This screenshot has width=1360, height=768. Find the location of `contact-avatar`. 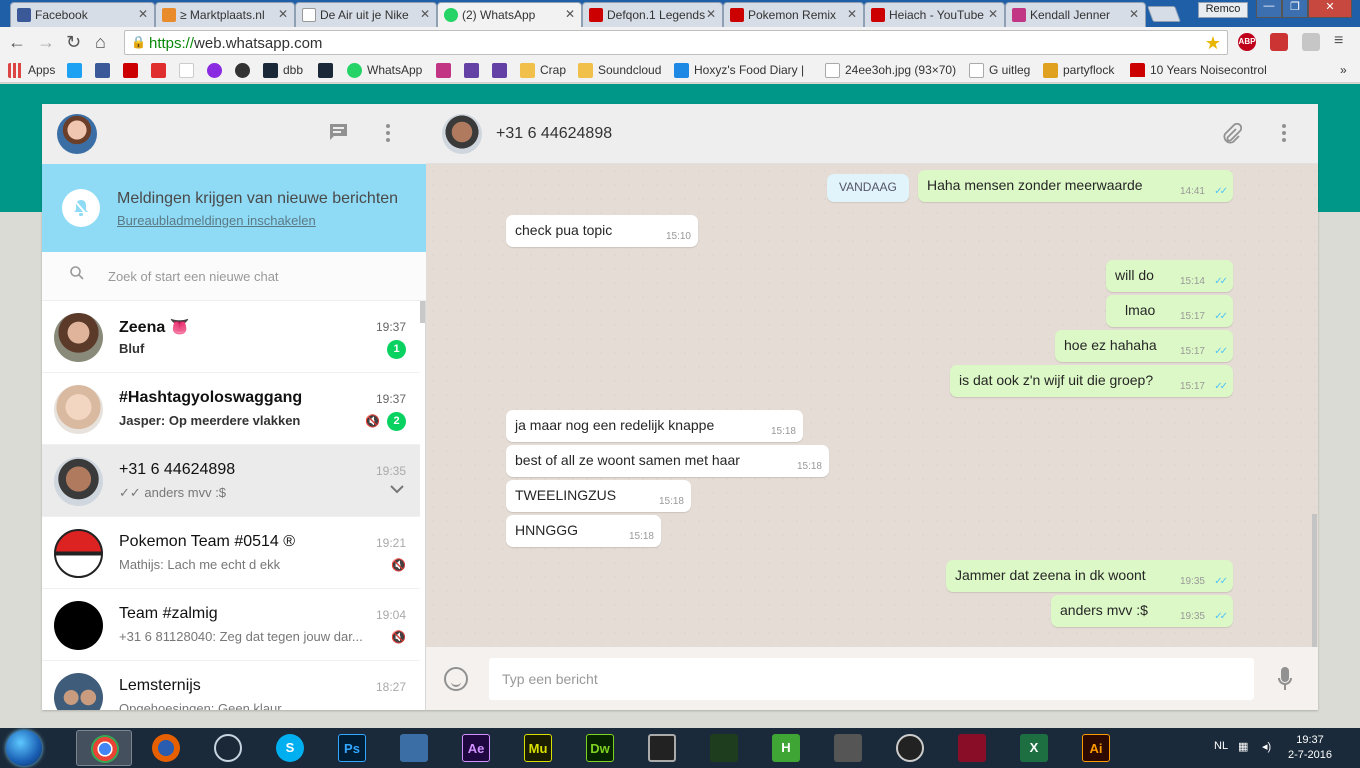

contact-avatar is located at coordinates (462, 134).